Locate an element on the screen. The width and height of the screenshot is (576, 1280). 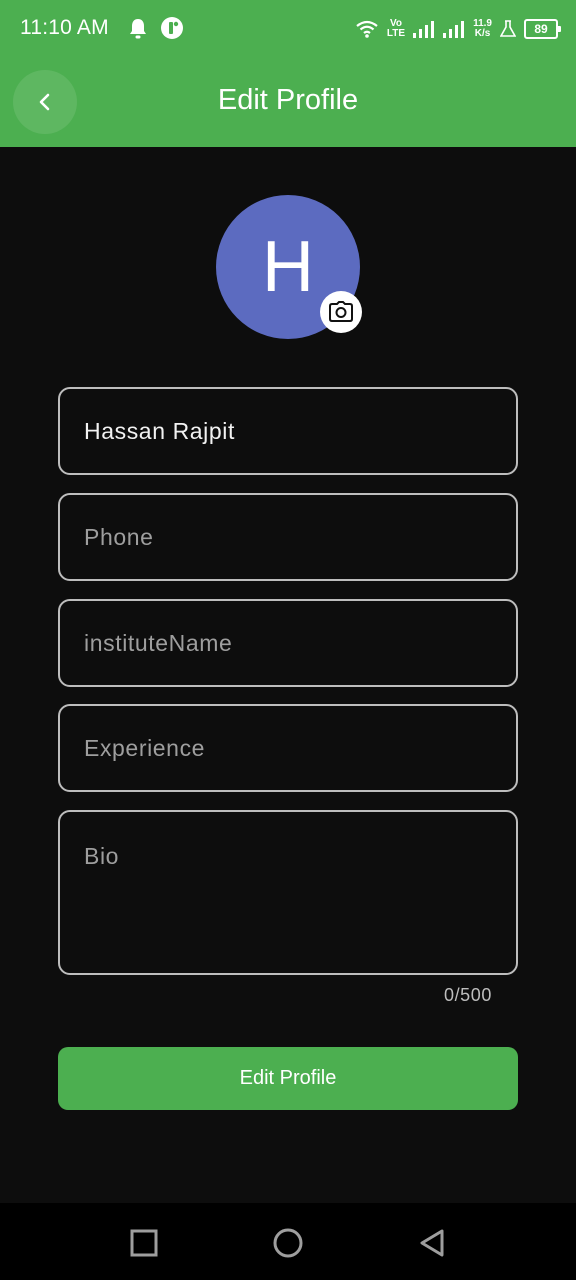
net-speed-unit: K/s is located at coordinates (482, 33).